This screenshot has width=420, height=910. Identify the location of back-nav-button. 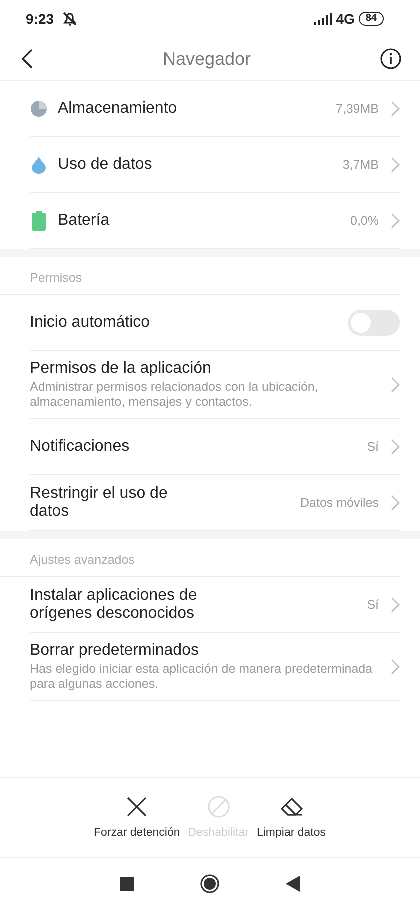
(293, 884).